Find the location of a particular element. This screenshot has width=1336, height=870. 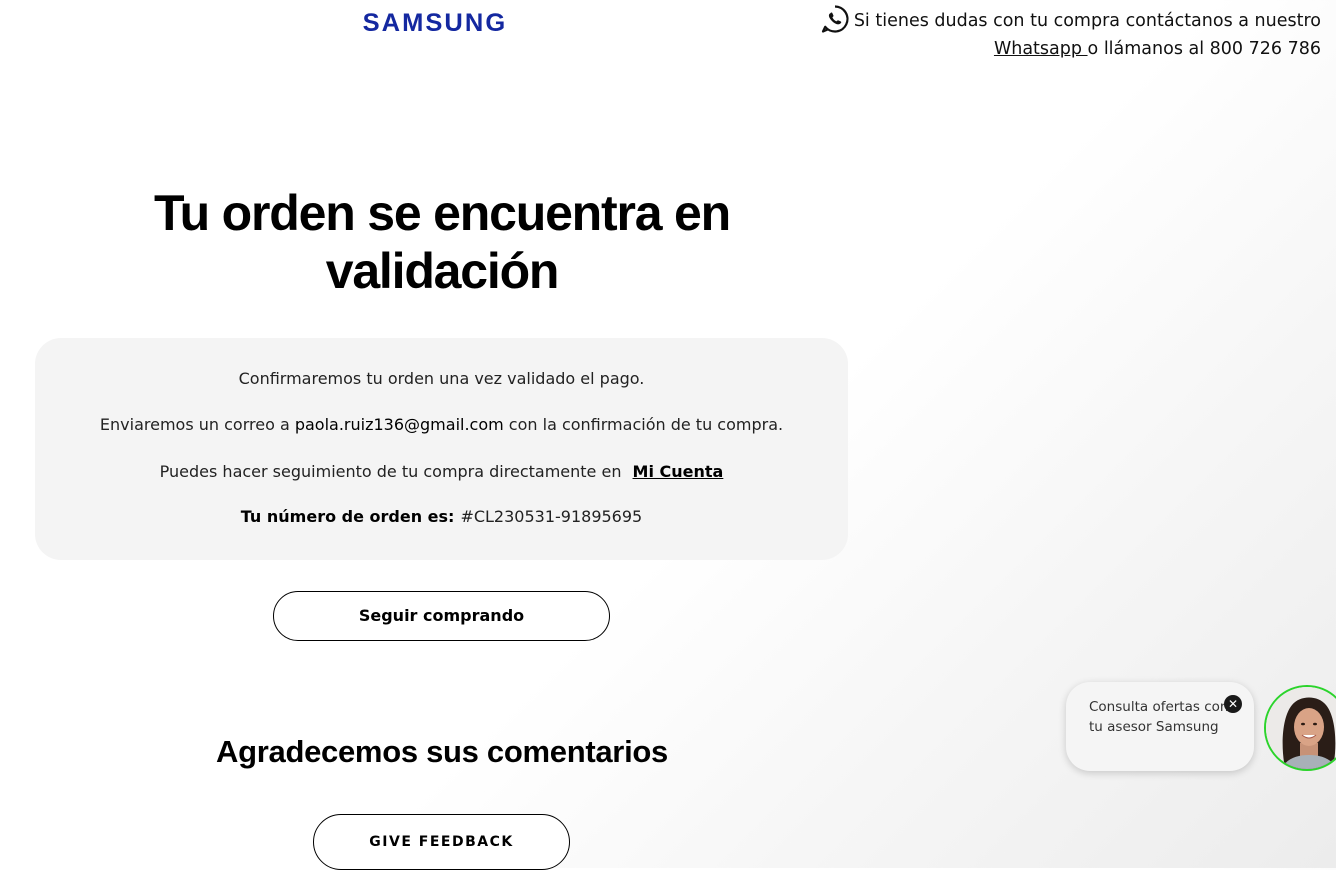

whatsapp-link: Whatsapp is located at coordinates (1041, 49).